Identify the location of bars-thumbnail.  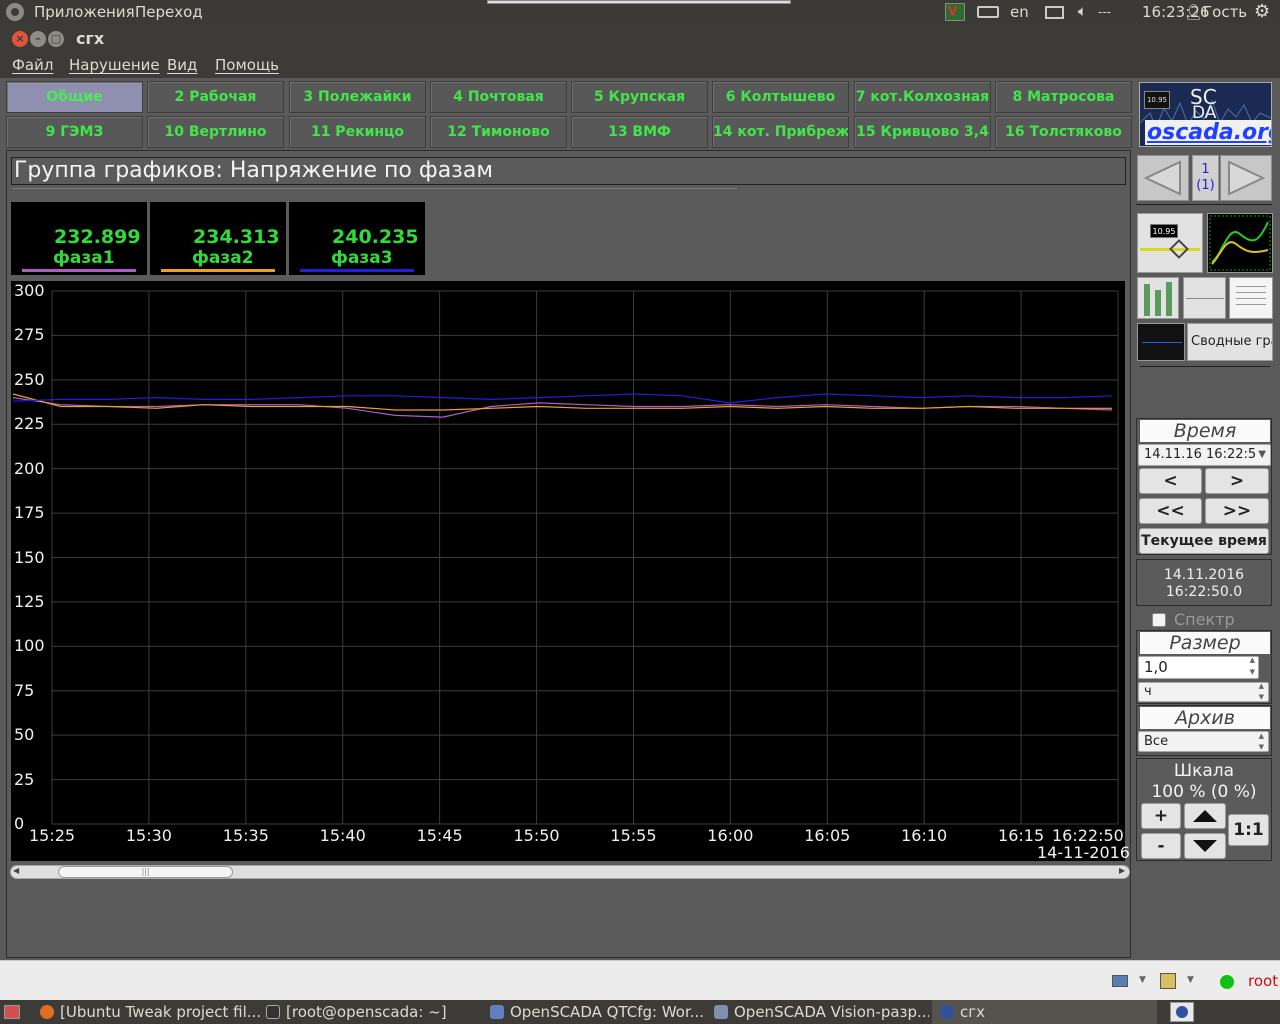
(1158, 298).